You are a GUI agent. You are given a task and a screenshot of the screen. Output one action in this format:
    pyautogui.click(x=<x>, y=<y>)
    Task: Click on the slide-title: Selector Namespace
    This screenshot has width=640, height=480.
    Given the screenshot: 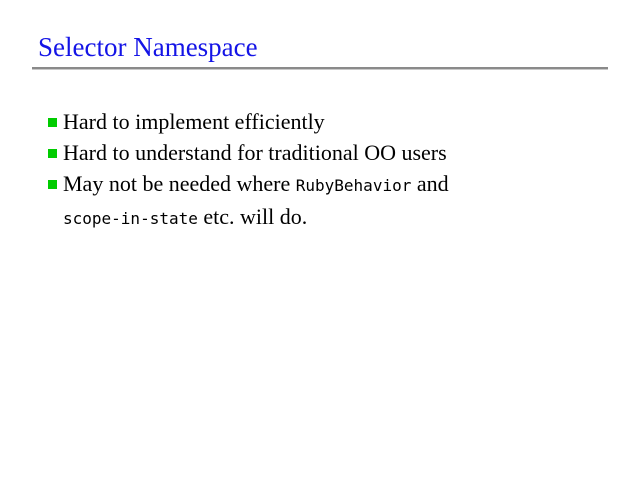 What is the action you would take?
    pyautogui.click(x=148, y=47)
    